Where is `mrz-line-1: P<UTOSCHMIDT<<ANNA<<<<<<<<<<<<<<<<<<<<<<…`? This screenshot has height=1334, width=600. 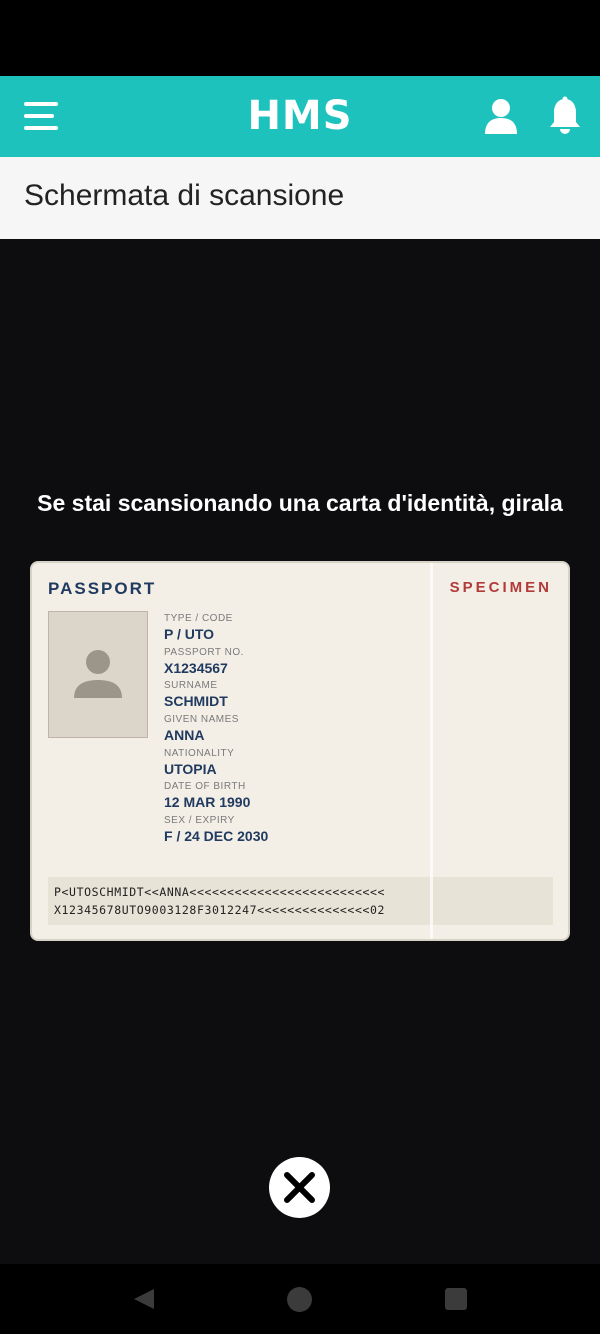
mrz-line-1: P<UTOSCHMIDT<<ANNA<<<<<<<<<<<<<<<<<<<<<<… is located at coordinates (220, 892).